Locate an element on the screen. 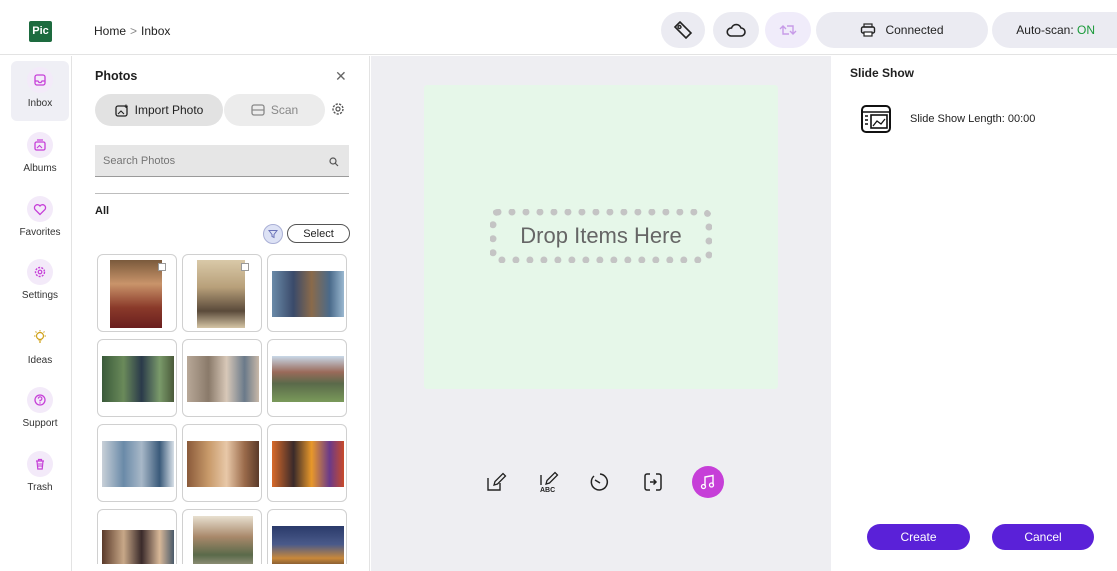 This screenshot has height=571, width=1117. sidebar-item-inbox: Inbox is located at coordinates (40, 91).